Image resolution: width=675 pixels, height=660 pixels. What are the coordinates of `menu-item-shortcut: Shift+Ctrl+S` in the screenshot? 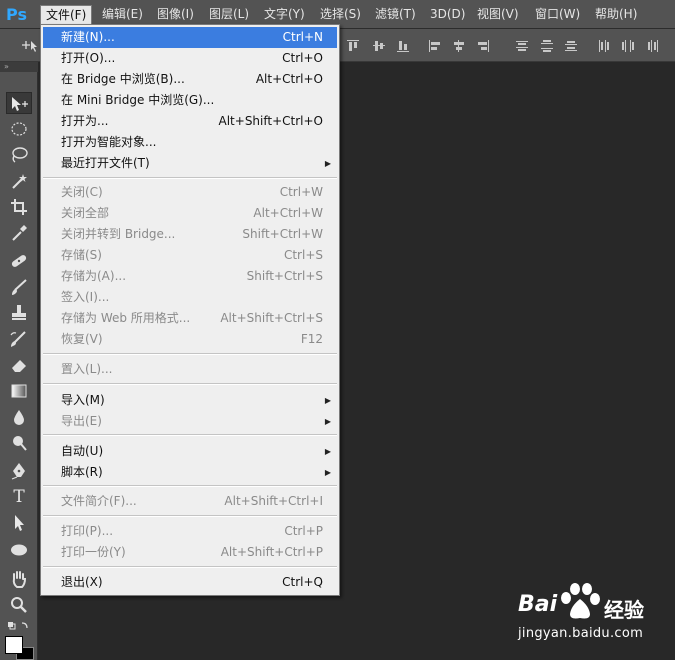 It's located at (284, 276).